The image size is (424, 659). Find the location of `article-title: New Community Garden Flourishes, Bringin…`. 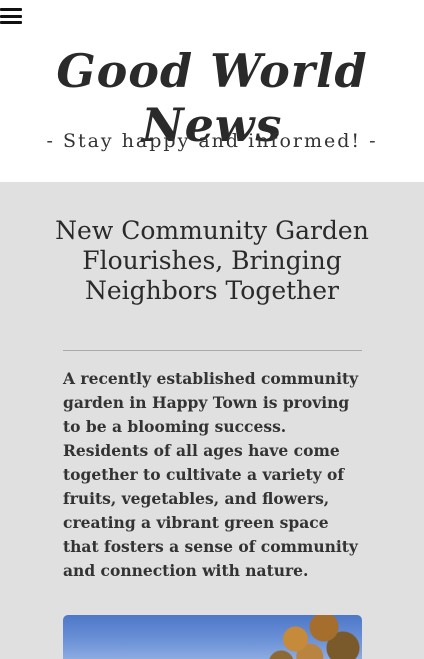

article-title: New Community Garden Flourishes, Bringin… is located at coordinates (212, 260).